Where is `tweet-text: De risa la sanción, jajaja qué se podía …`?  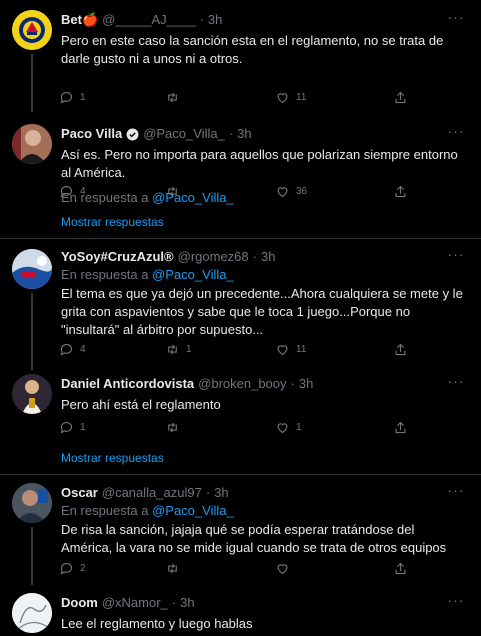
tweet-text: De risa la sanción, jajaja qué se podía … is located at coordinates (254, 538).